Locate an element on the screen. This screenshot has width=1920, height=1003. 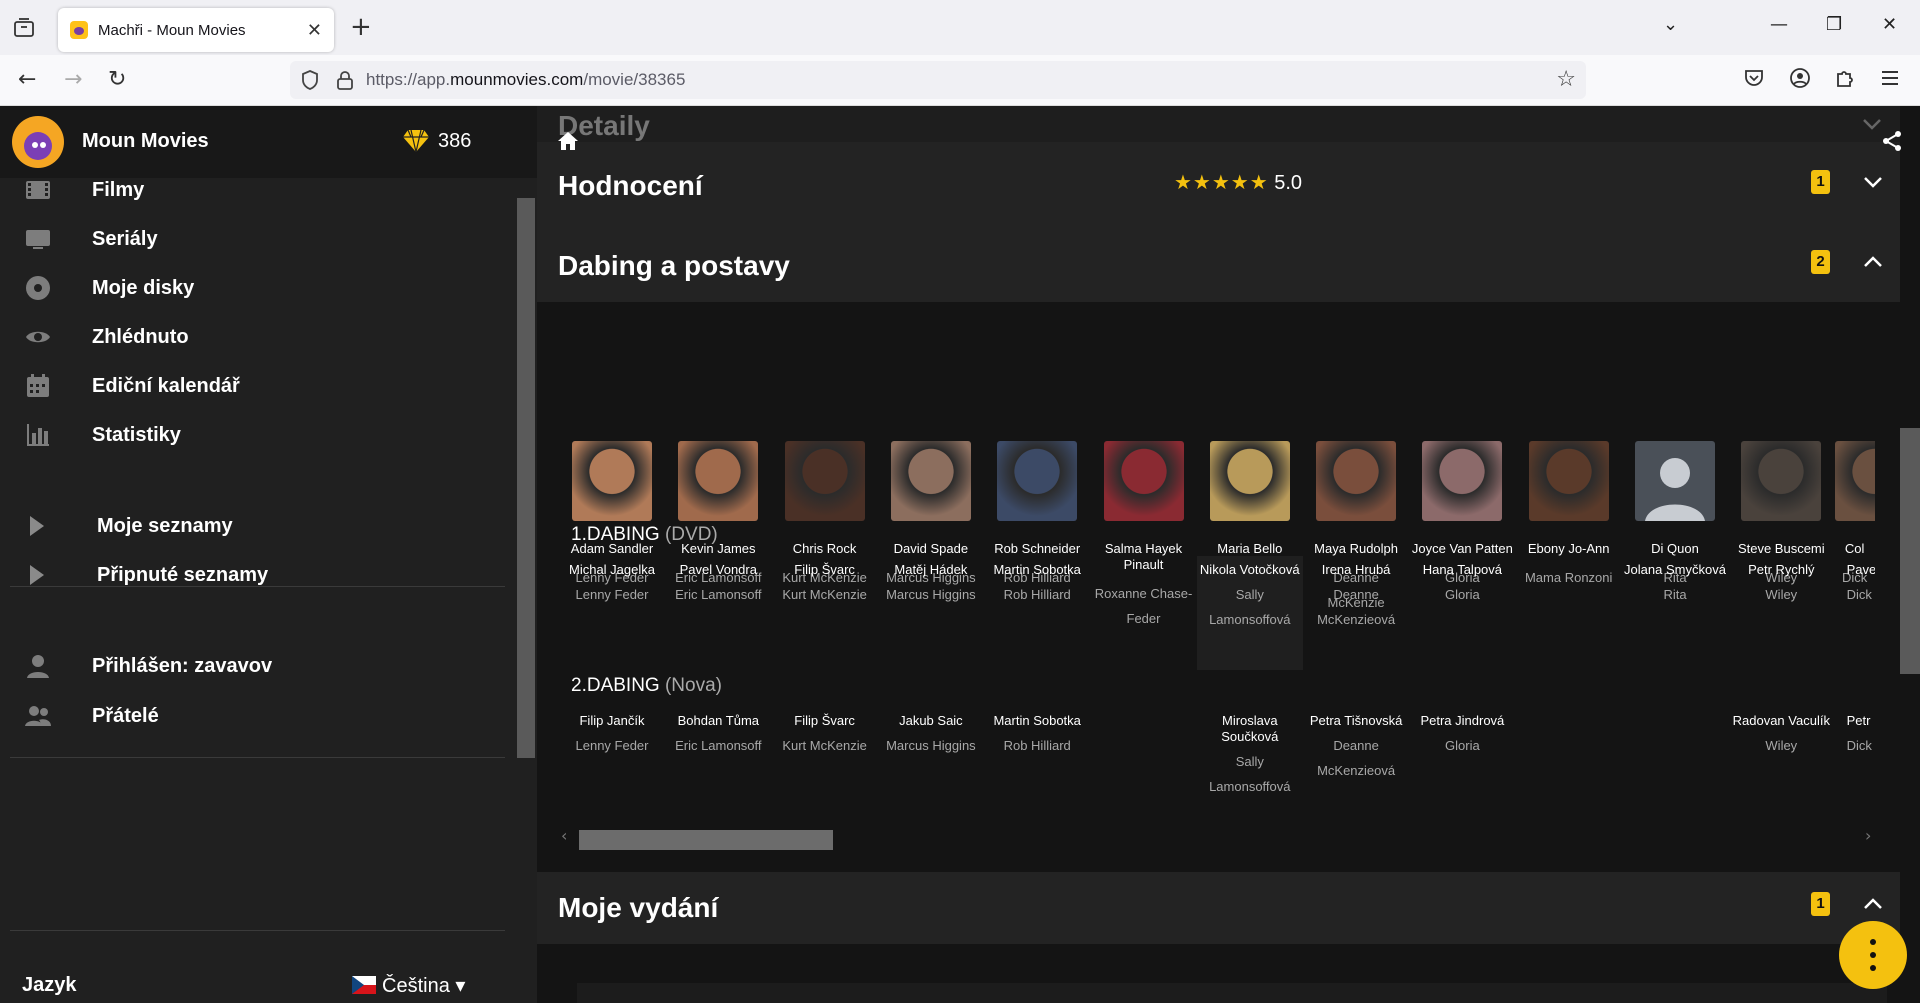
dubbing-actor: Michal Jagelka Lenny Feder is located at coordinates (612, 584).